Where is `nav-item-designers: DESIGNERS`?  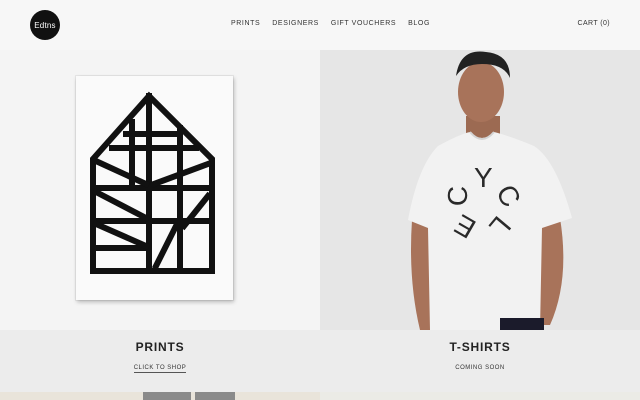 nav-item-designers: DESIGNERS is located at coordinates (295, 23).